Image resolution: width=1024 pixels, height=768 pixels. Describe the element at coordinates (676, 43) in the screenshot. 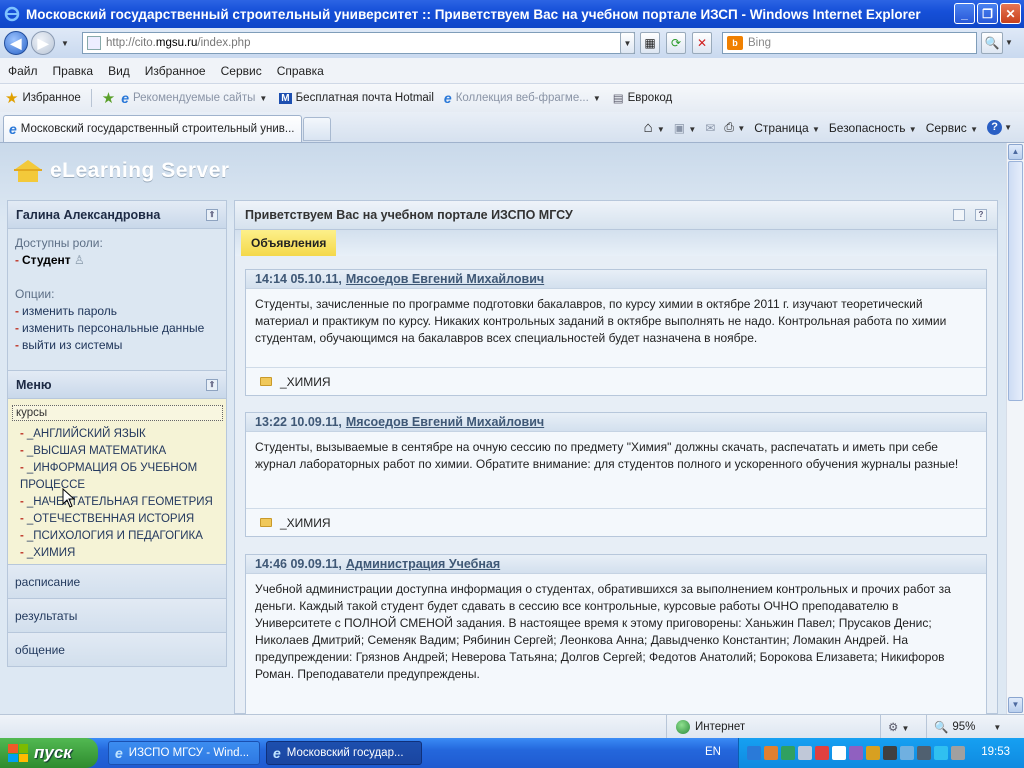

I see `refresh-icon: ⟳` at that location.